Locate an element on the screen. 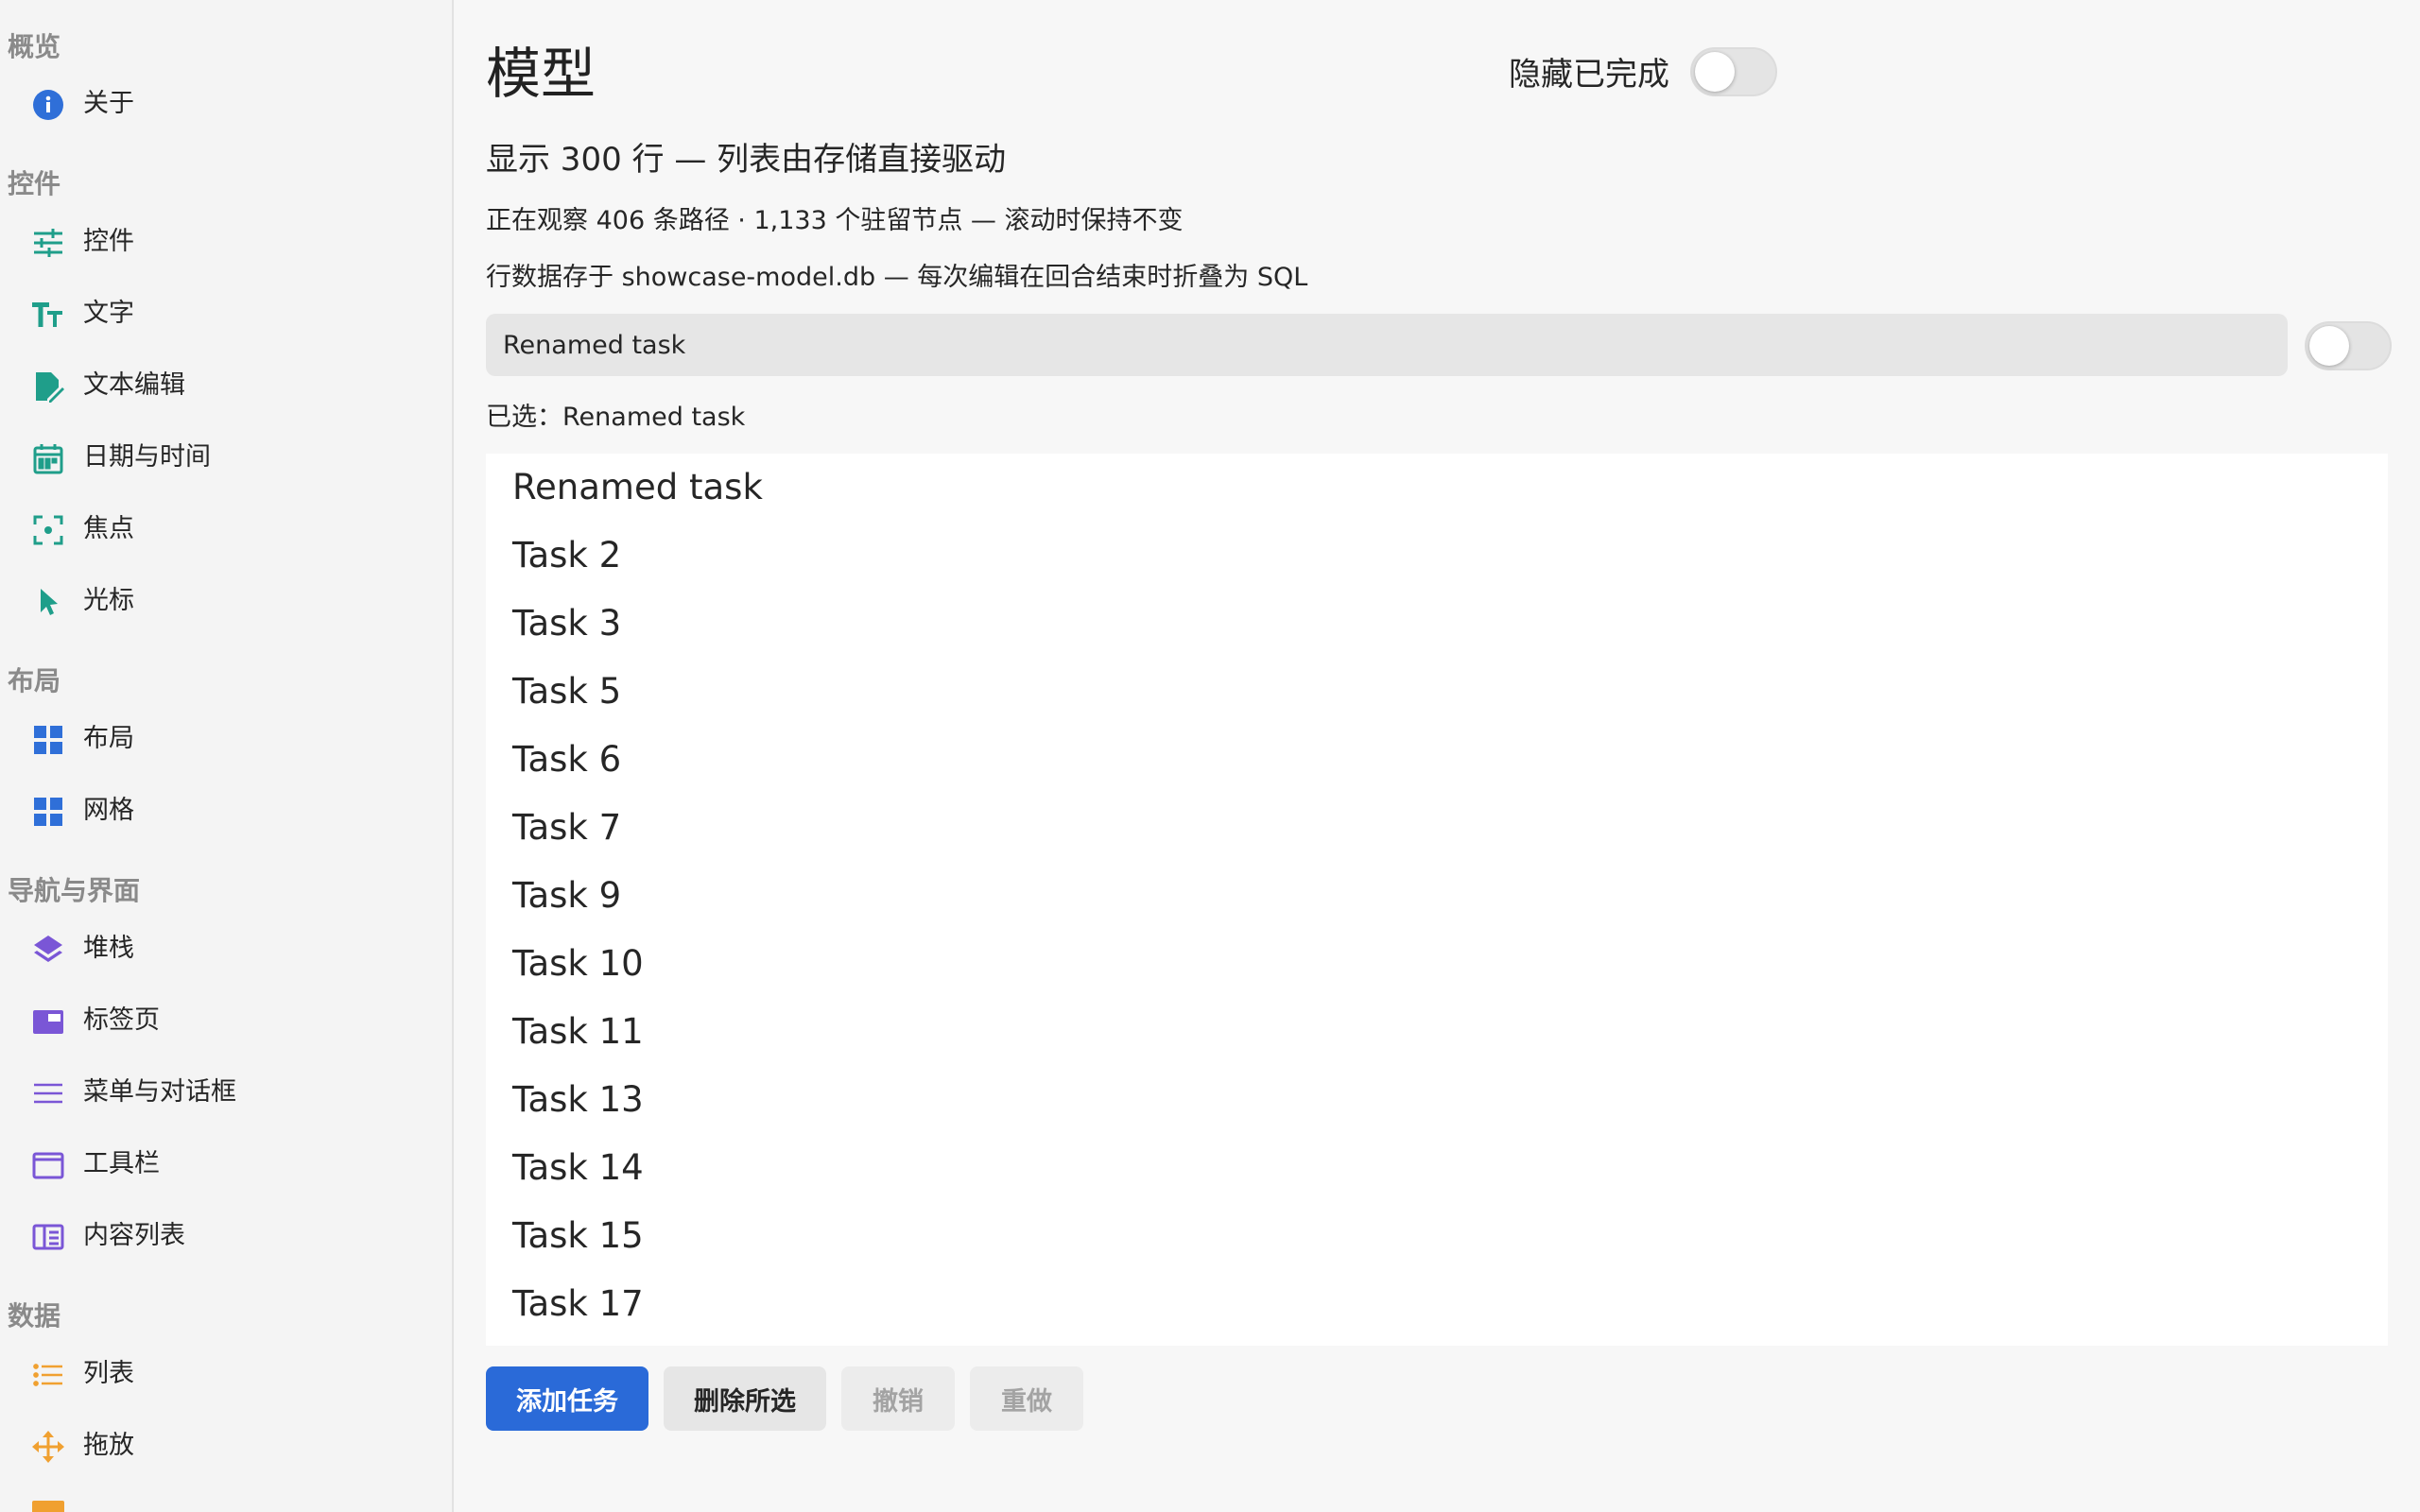 The width and height of the screenshot is (2420, 1512). menu-icon is located at coordinates (48, 1093).